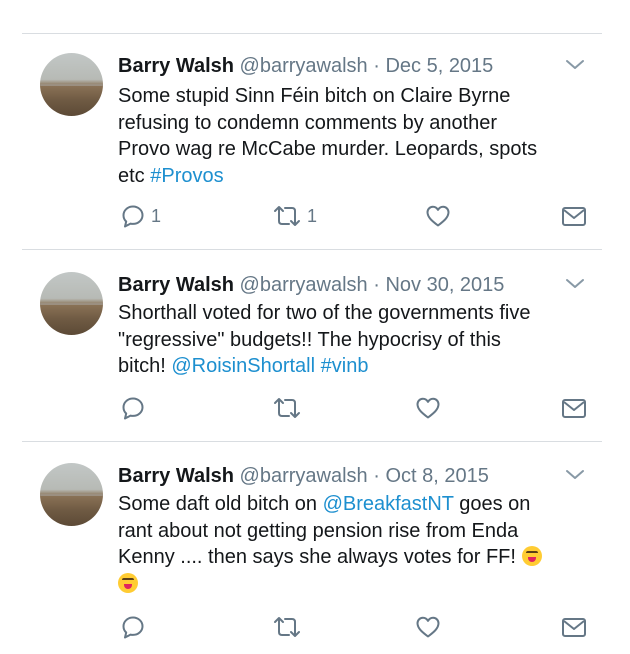  What do you see at coordinates (186, 176) in the screenshot?
I see `hashtag-link: #Provos` at bounding box center [186, 176].